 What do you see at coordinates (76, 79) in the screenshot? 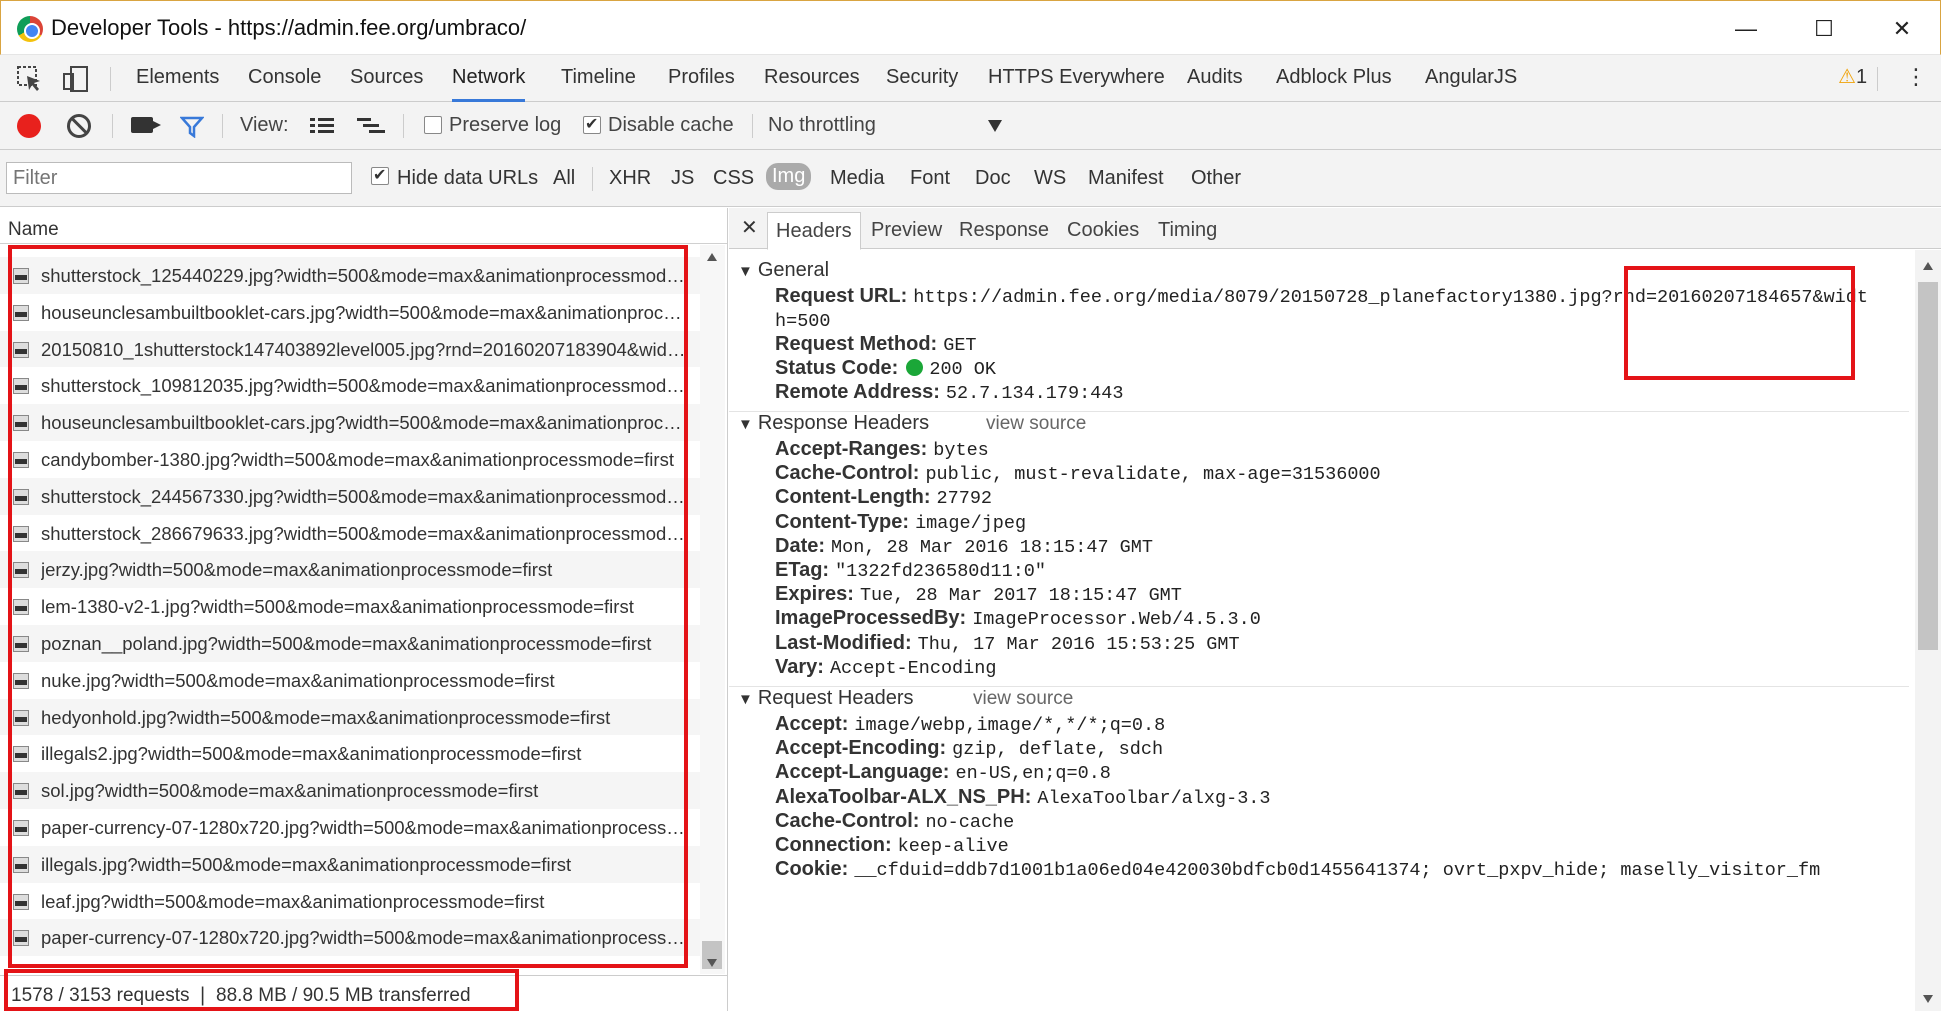
I see `device-mode-icon` at bounding box center [76, 79].